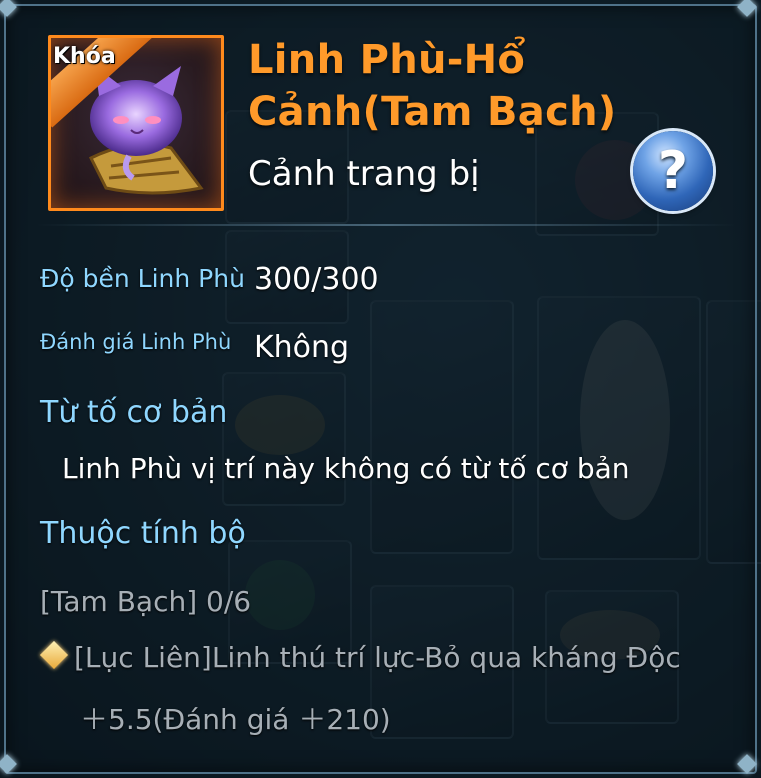  I want to click on help-button: ?, so click(673, 171).